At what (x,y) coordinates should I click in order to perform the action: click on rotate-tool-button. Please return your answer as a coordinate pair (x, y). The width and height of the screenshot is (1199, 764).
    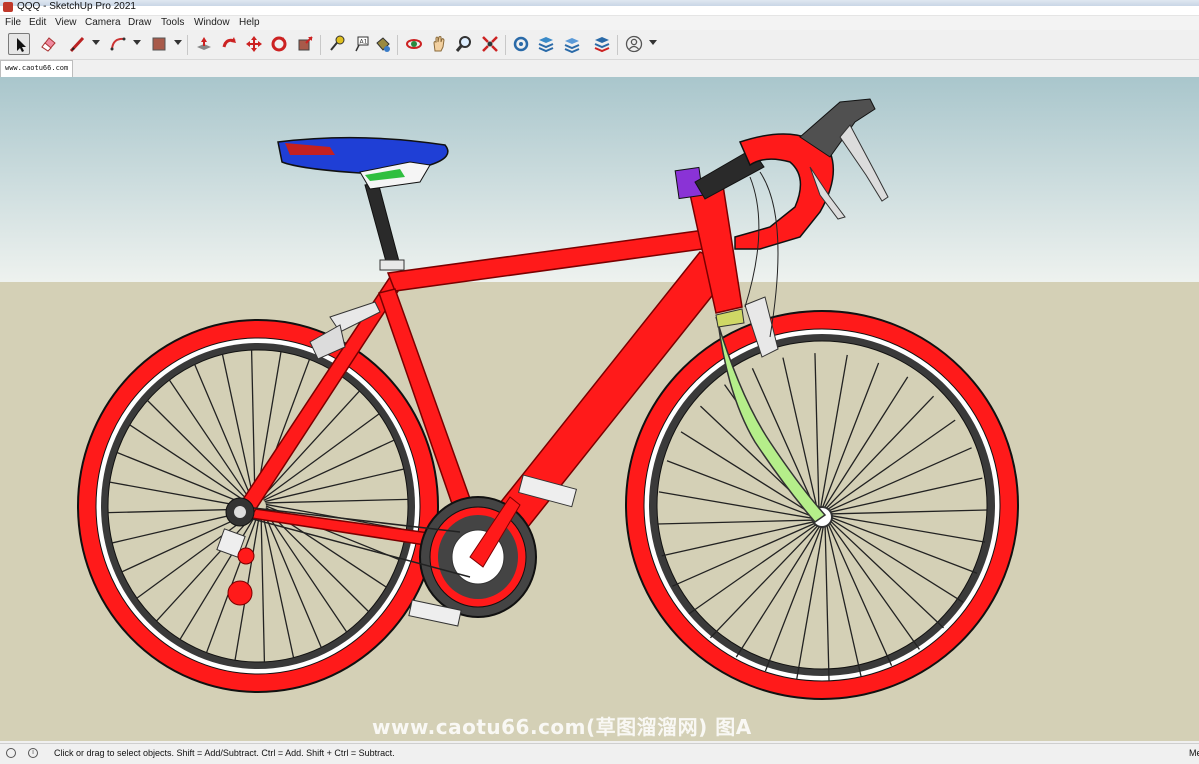
    Looking at the image, I should click on (229, 44).